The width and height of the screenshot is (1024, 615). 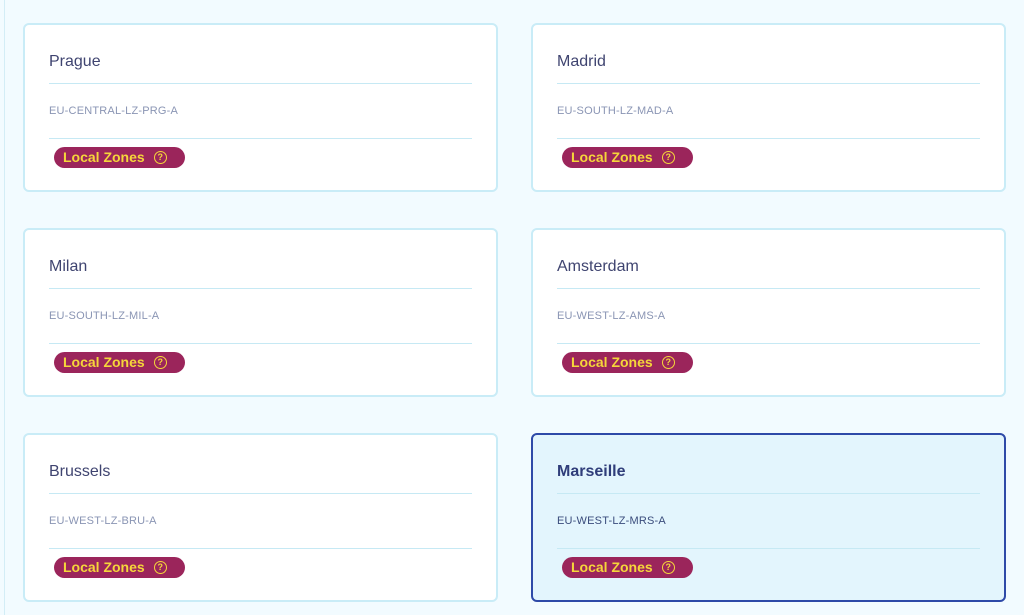 What do you see at coordinates (114, 111) in the screenshot?
I see `zone-code: EU-CENTRAL-LZ-PRG-A` at bounding box center [114, 111].